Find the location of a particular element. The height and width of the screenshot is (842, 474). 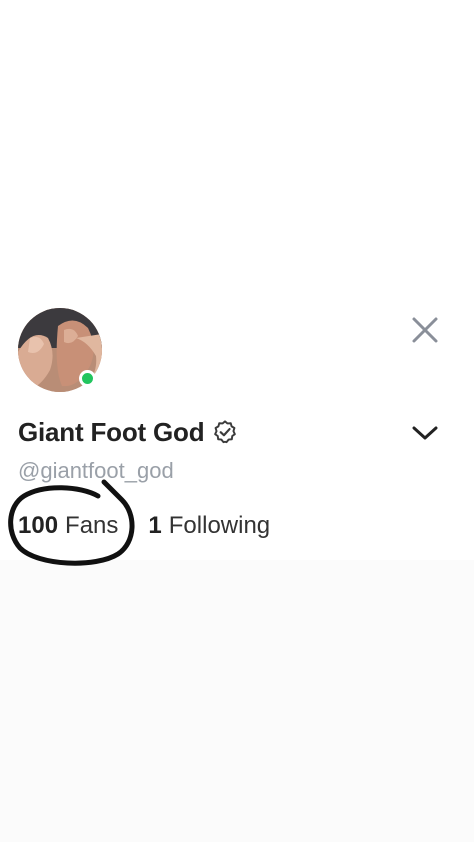

profile-name-row: Giant Foot God is located at coordinates (128, 432).